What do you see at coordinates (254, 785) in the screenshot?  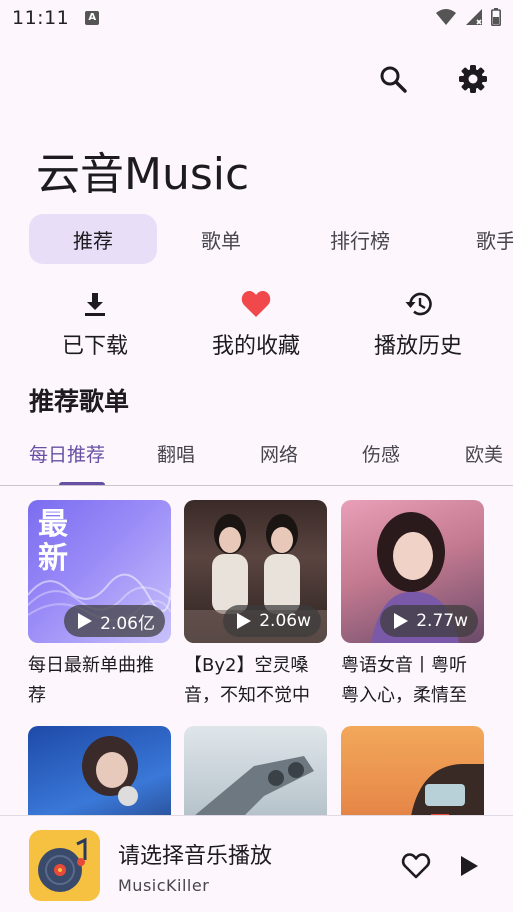 I see `jet-photo` at bounding box center [254, 785].